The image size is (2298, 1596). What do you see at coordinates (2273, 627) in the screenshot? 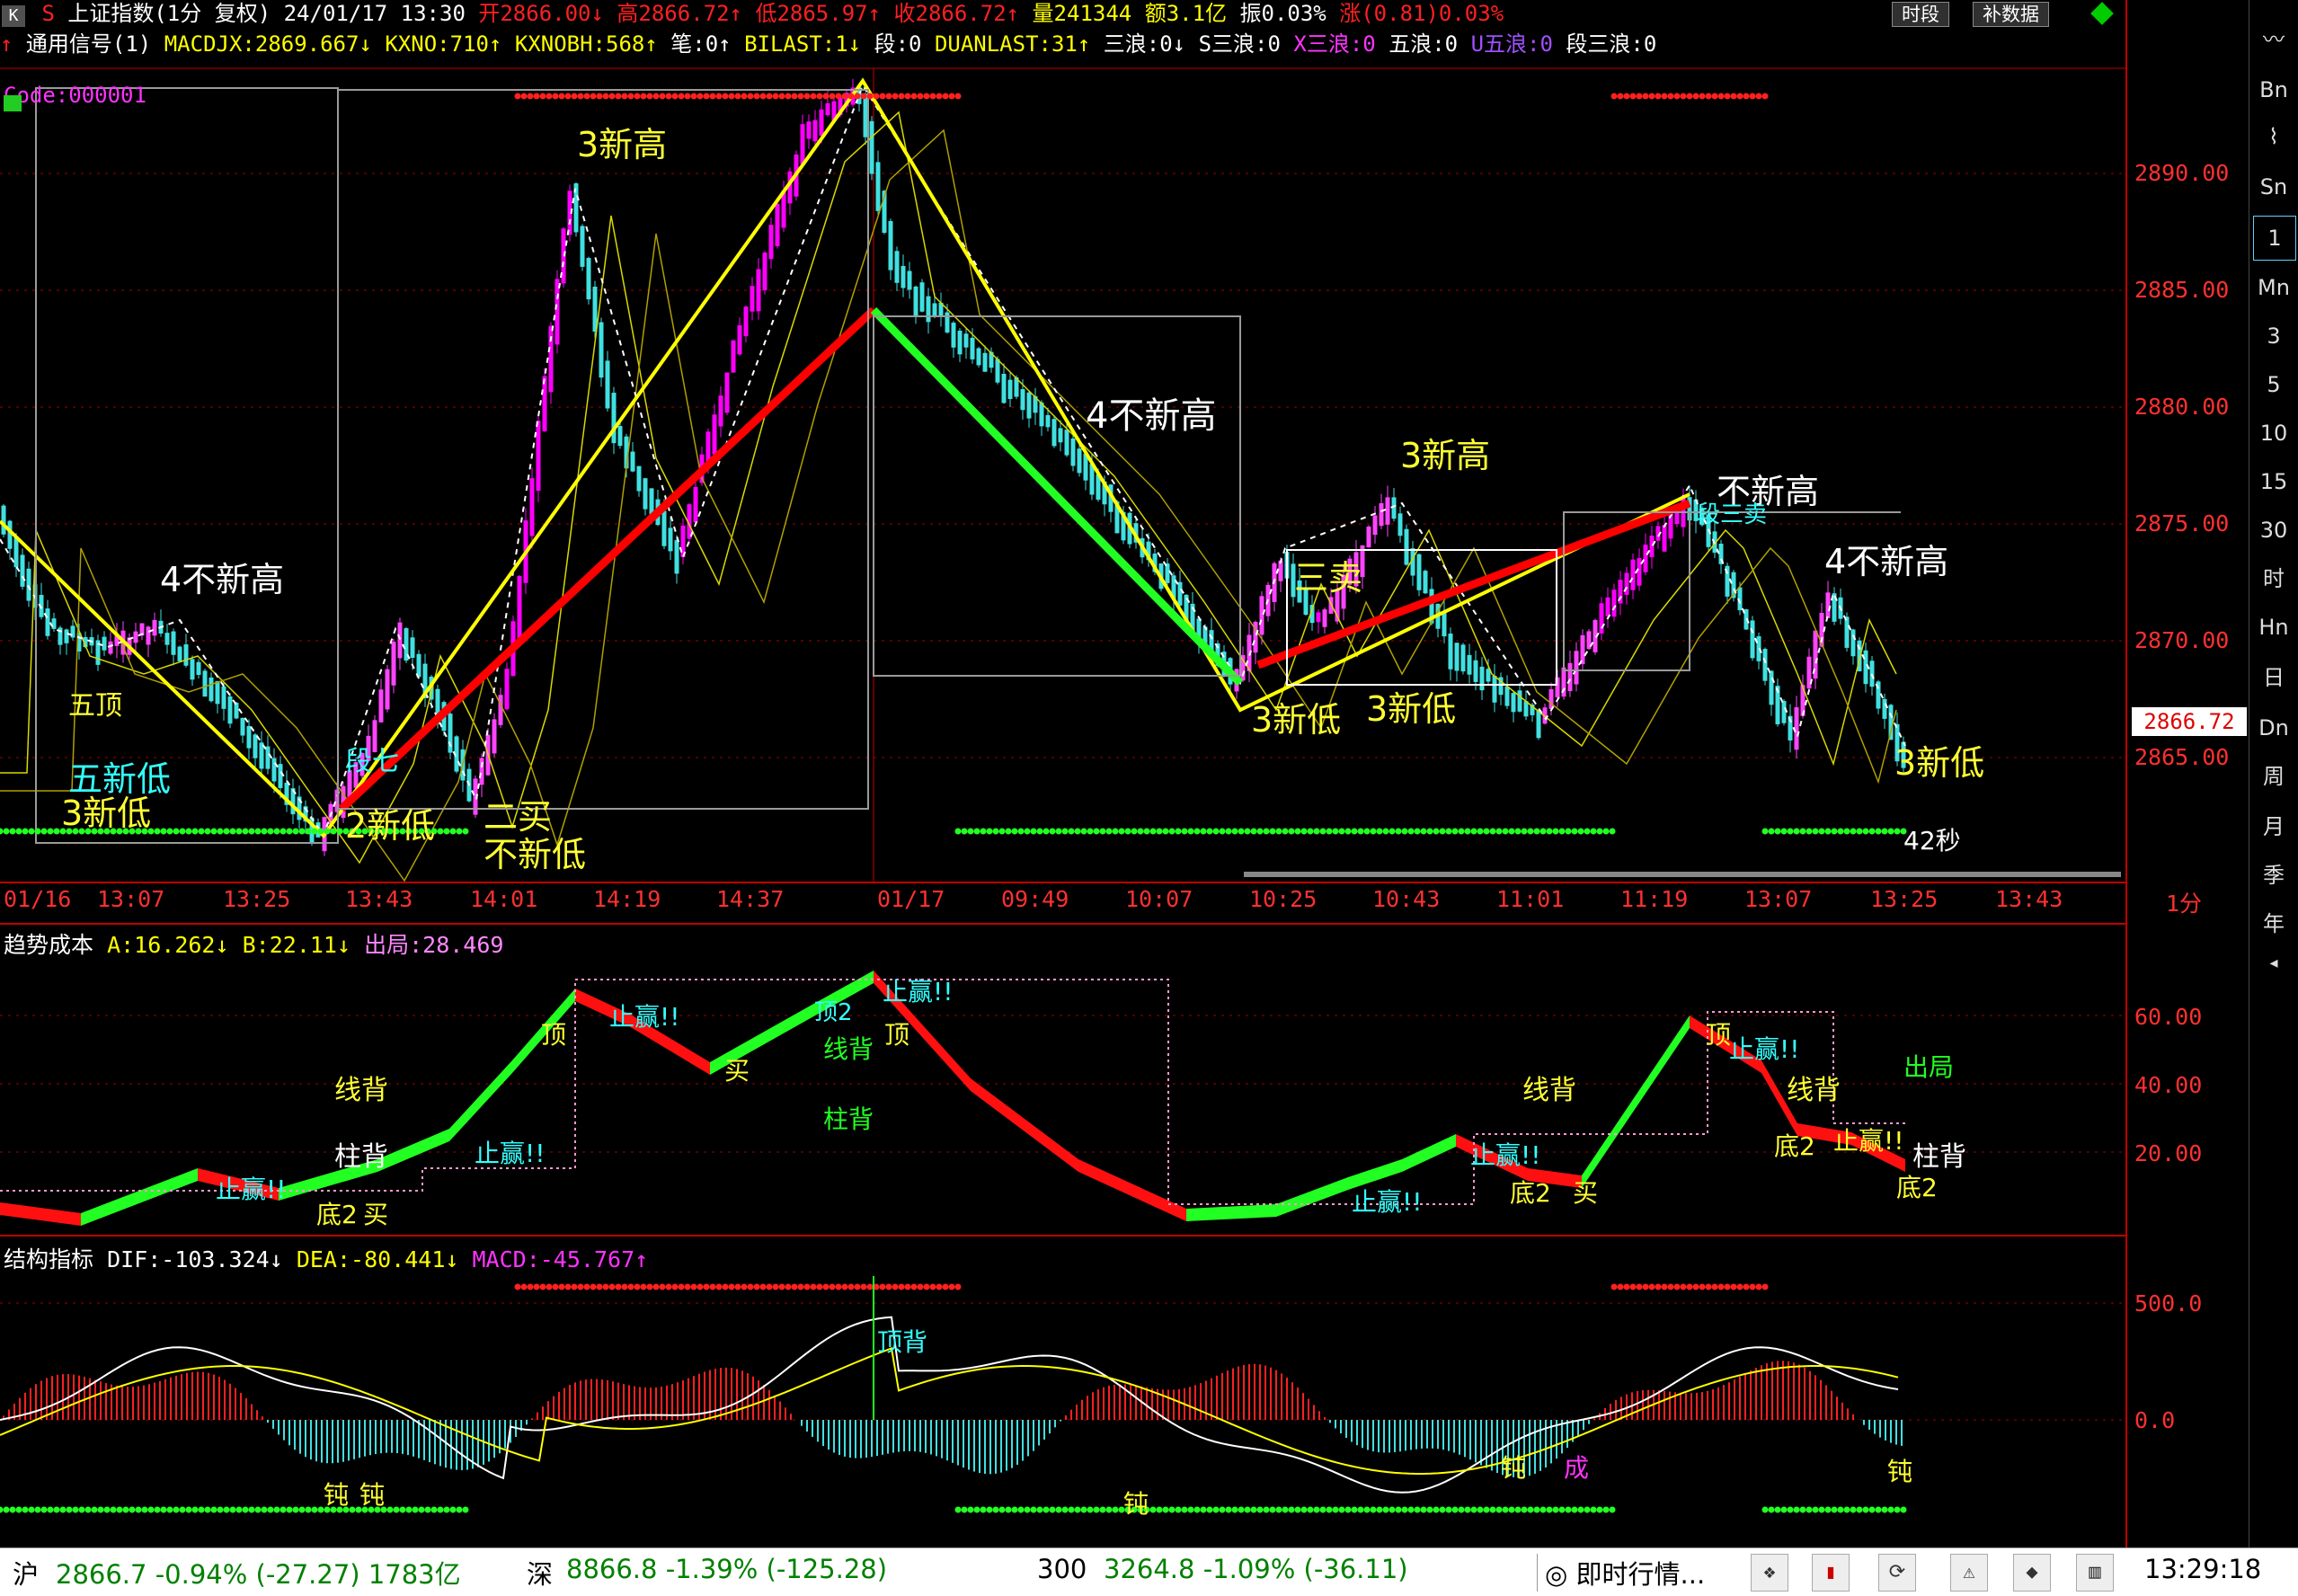
I see `toolbar-item: Hn` at bounding box center [2273, 627].